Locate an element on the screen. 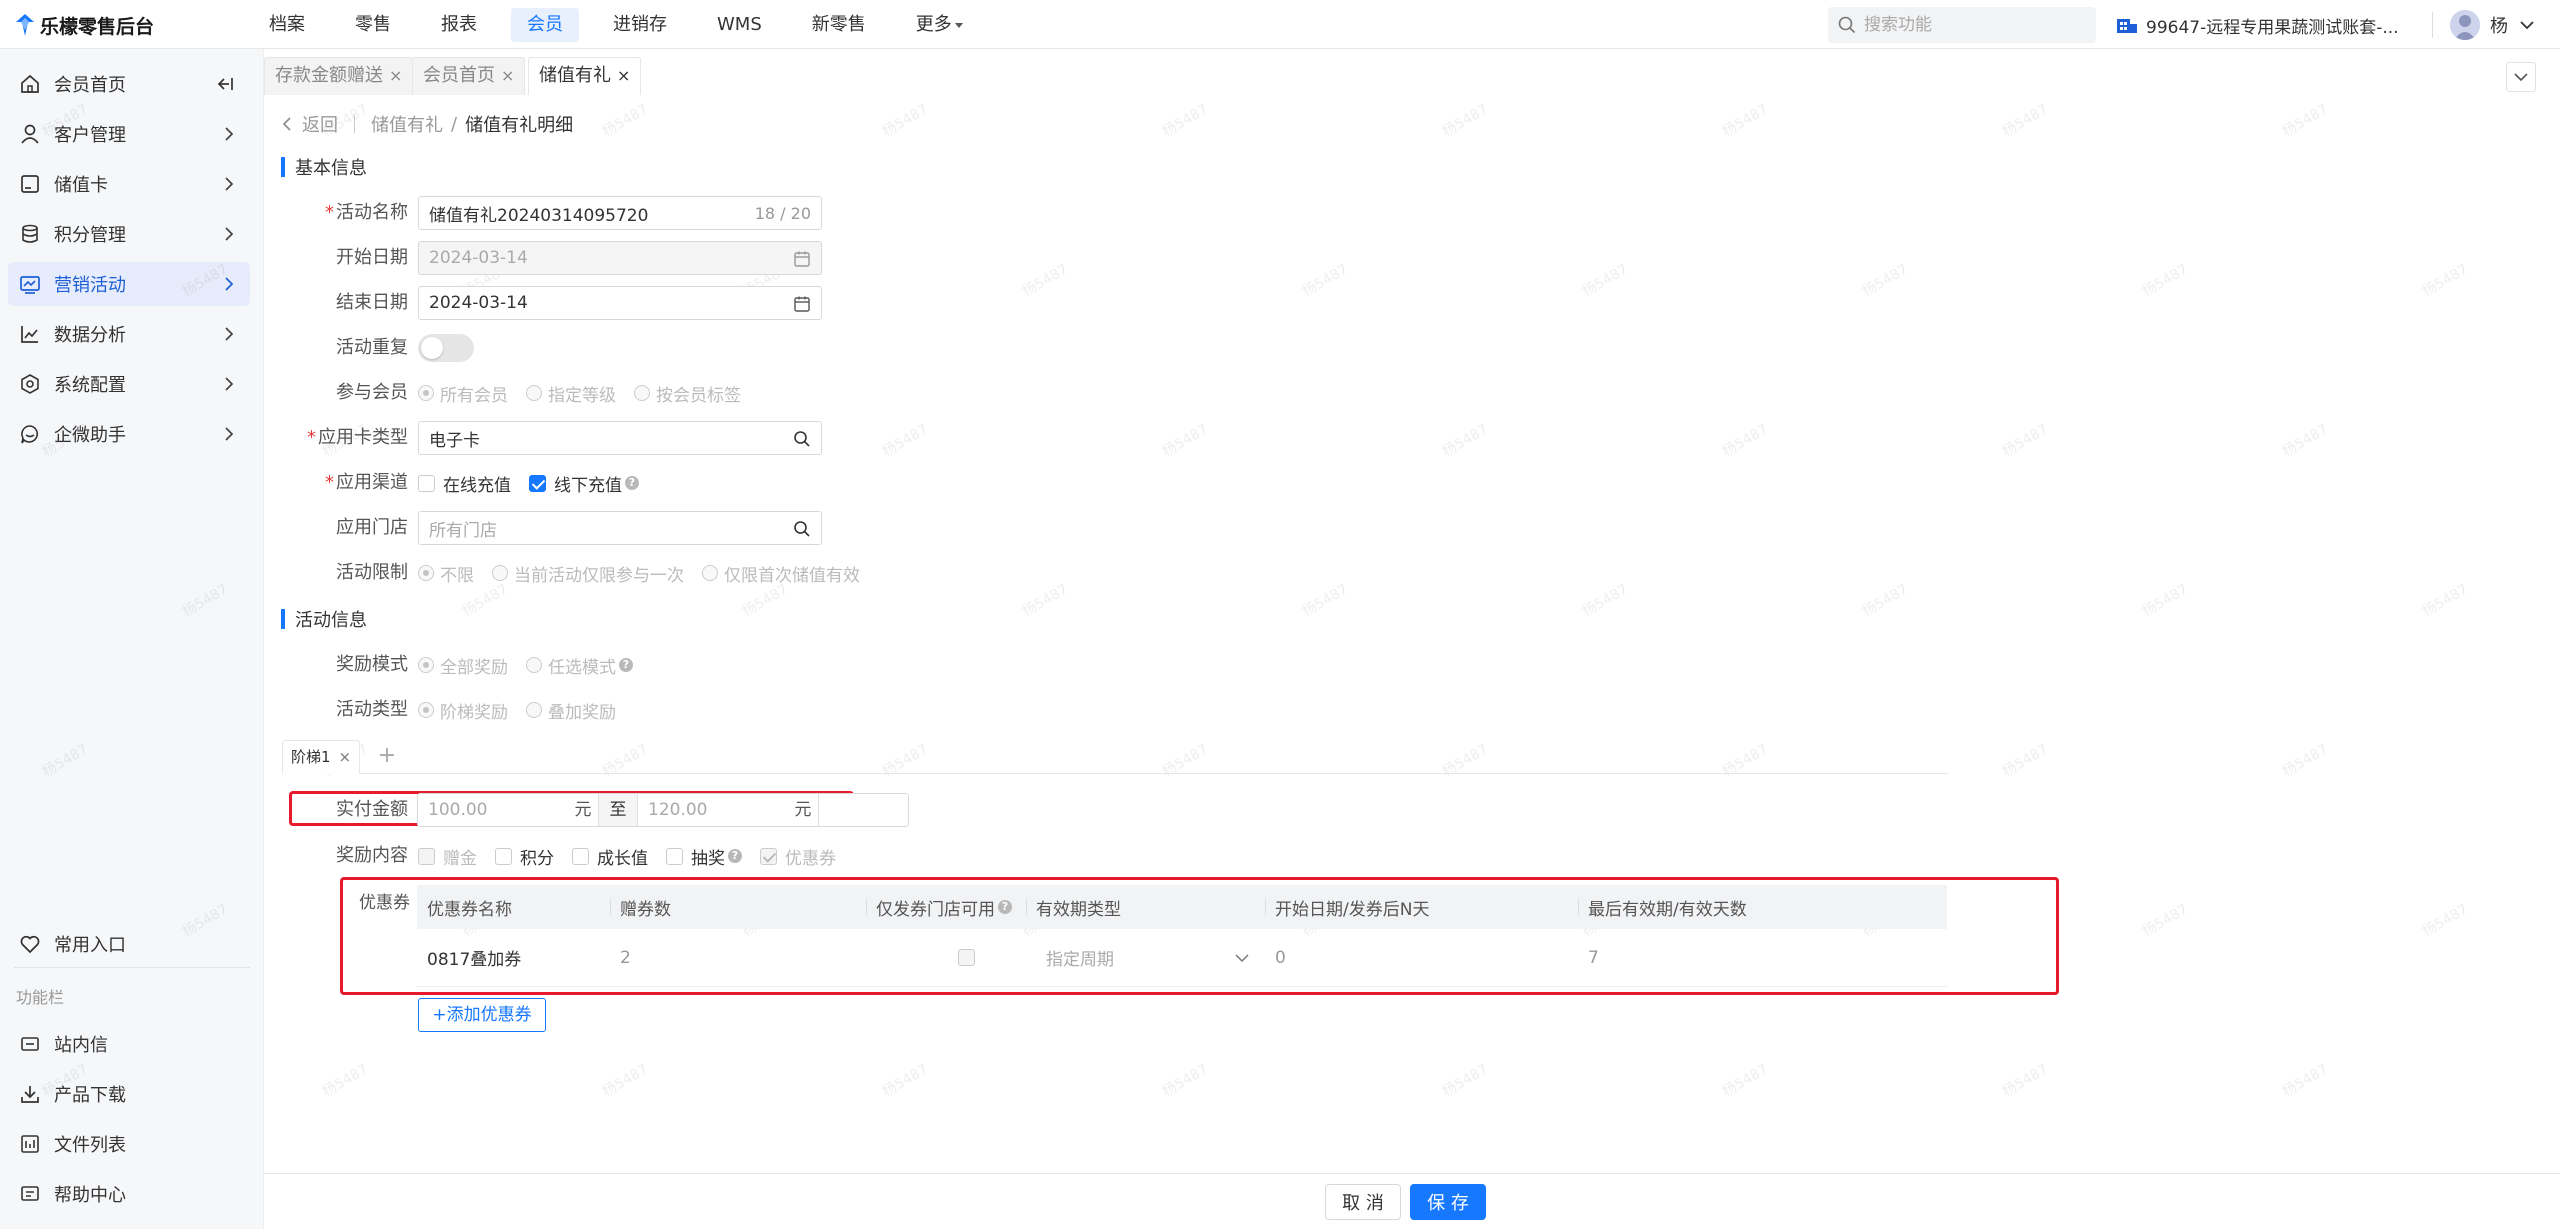  sidebar-item-member-home: 会员首页 is located at coordinates (129, 84).